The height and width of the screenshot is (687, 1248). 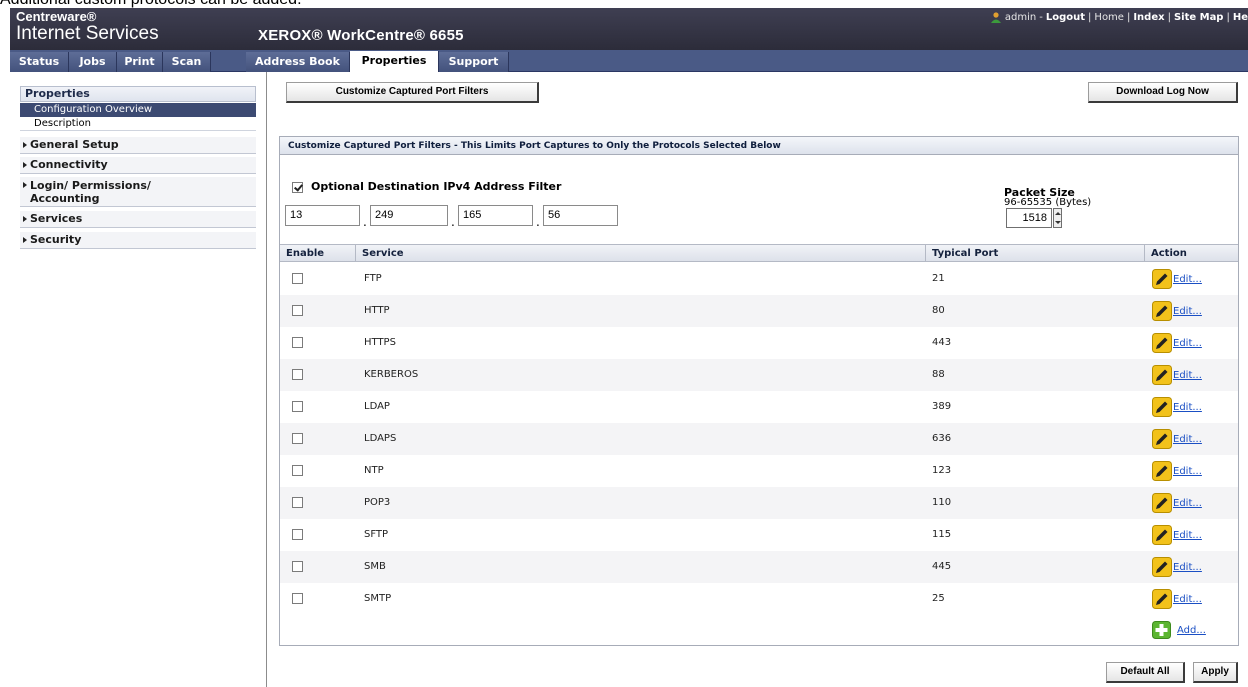 I want to click on sidebar-item-configuration-overview: Configuration Overview, so click(x=138, y=110).